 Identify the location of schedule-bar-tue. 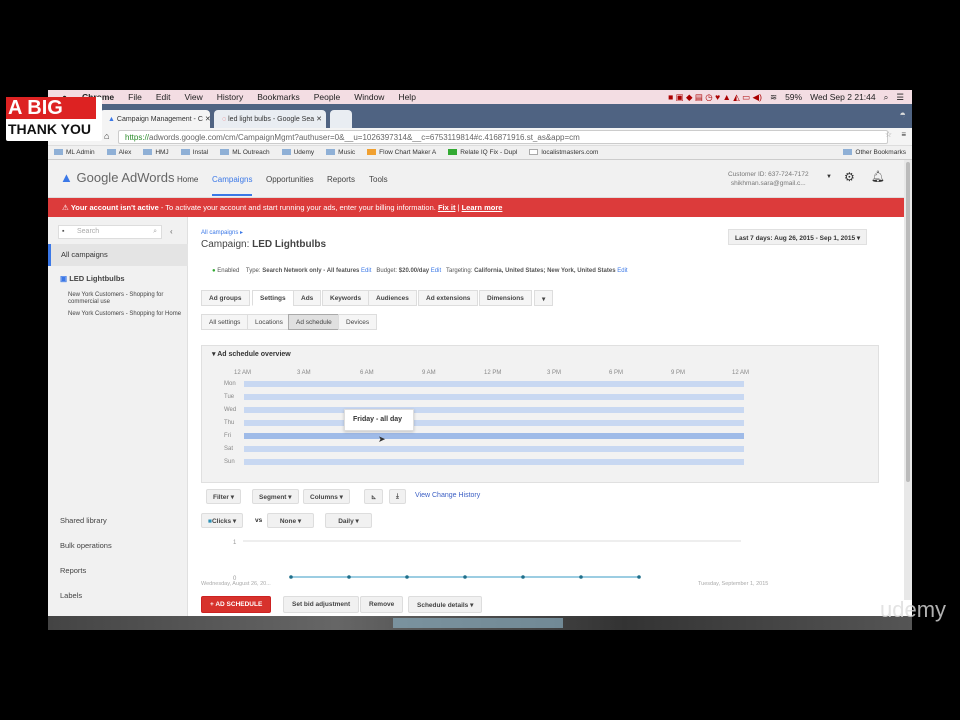
(494, 397).